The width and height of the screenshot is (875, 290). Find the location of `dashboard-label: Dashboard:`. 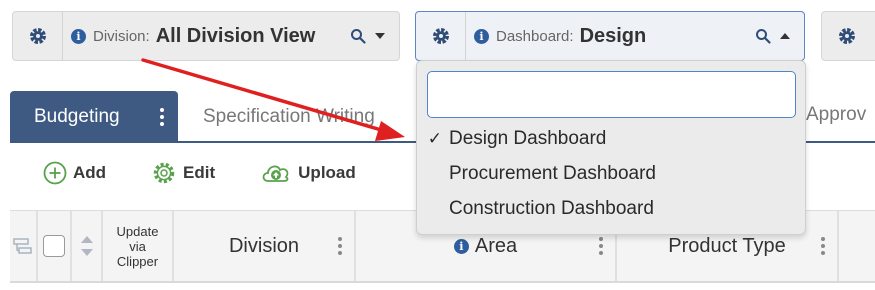

dashboard-label: Dashboard: is located at coordinates (535, 36).